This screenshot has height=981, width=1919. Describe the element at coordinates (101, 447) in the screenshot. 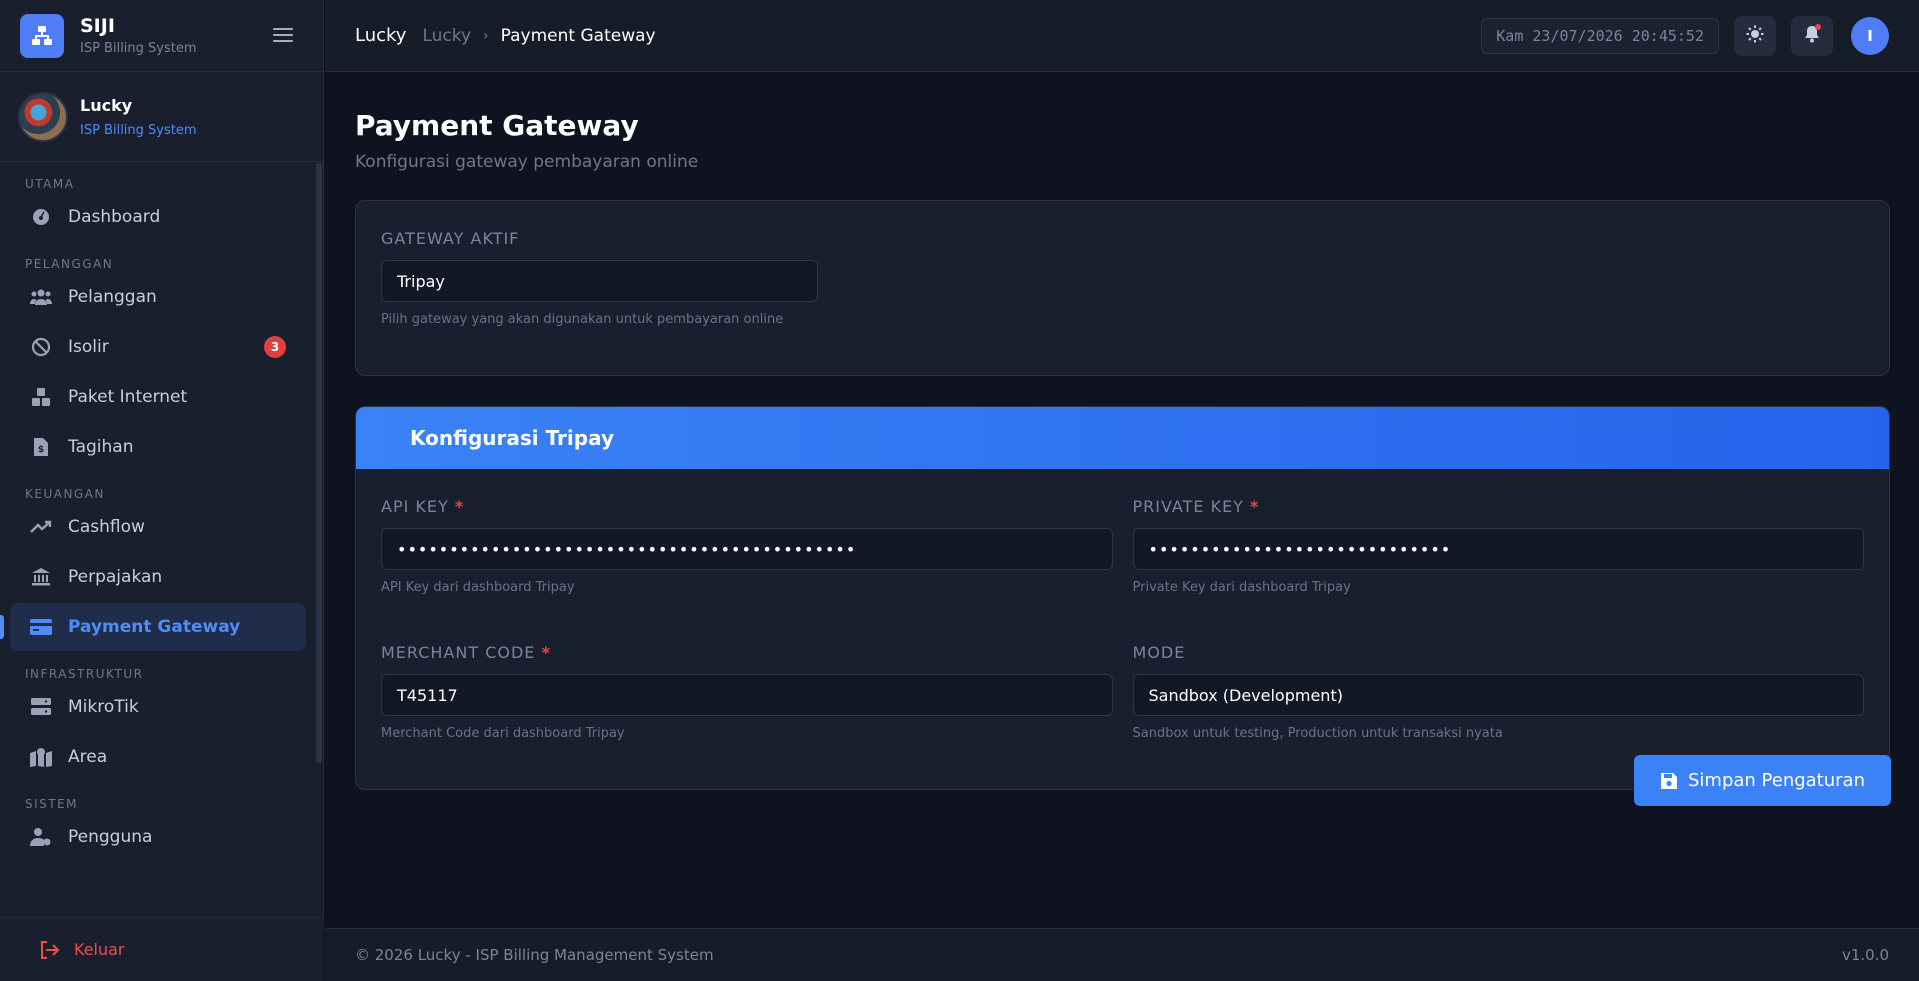

I see `sidebar-item-label: Tagihan` at that location.